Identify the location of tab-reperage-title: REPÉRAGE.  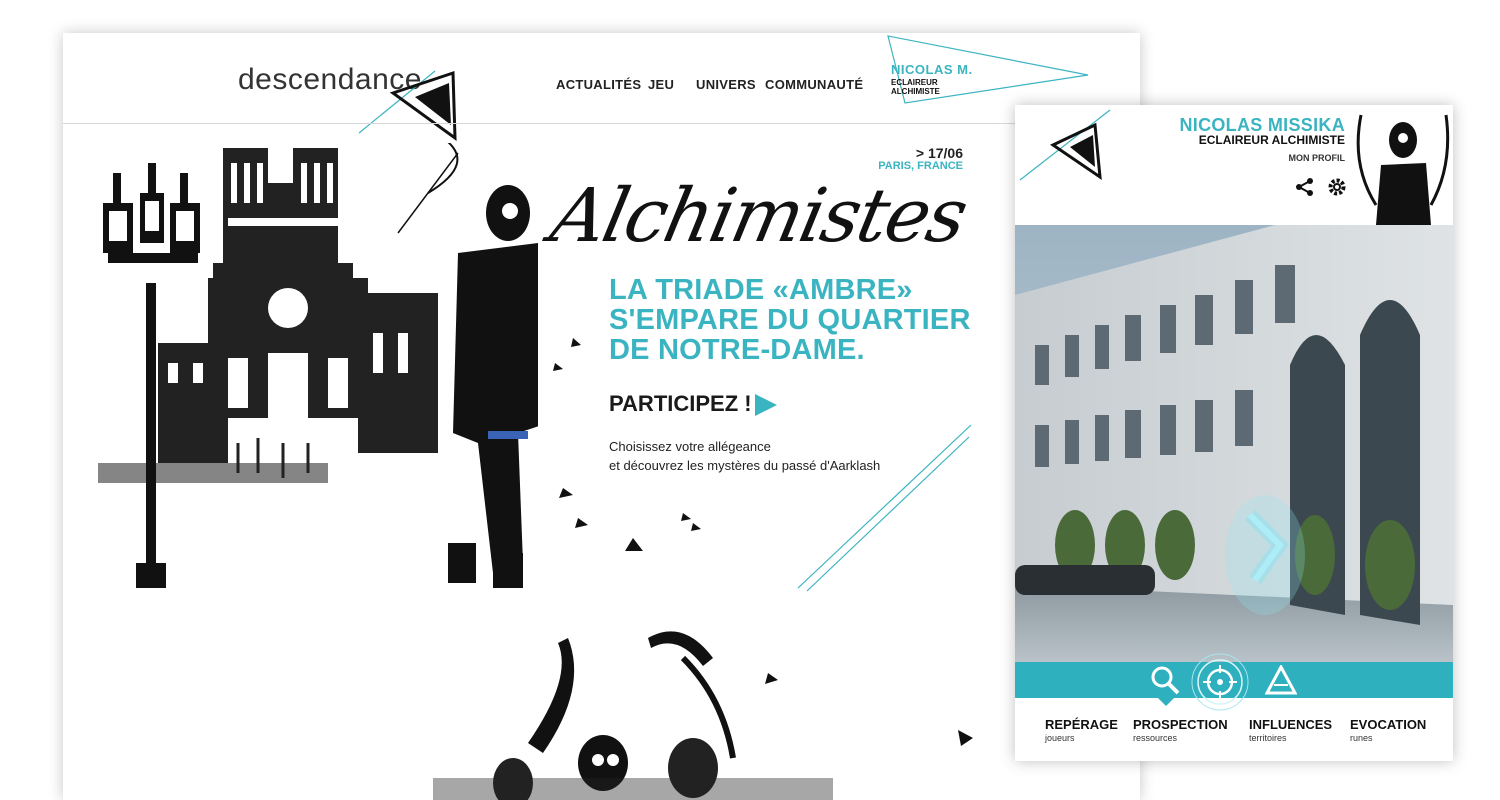
(1081, 724).